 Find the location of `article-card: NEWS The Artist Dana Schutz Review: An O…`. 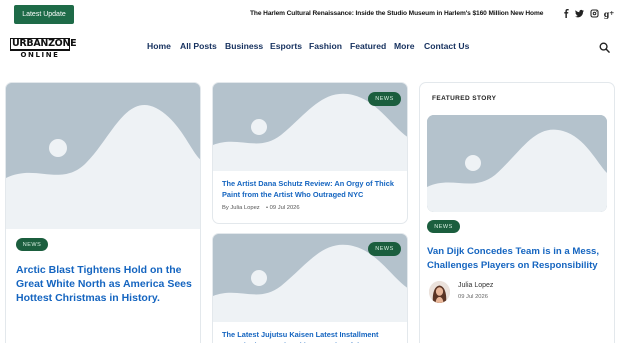

article-card: NEWS The Artist Dana Schutz Review: An O… is located at coordinates (310, 153).